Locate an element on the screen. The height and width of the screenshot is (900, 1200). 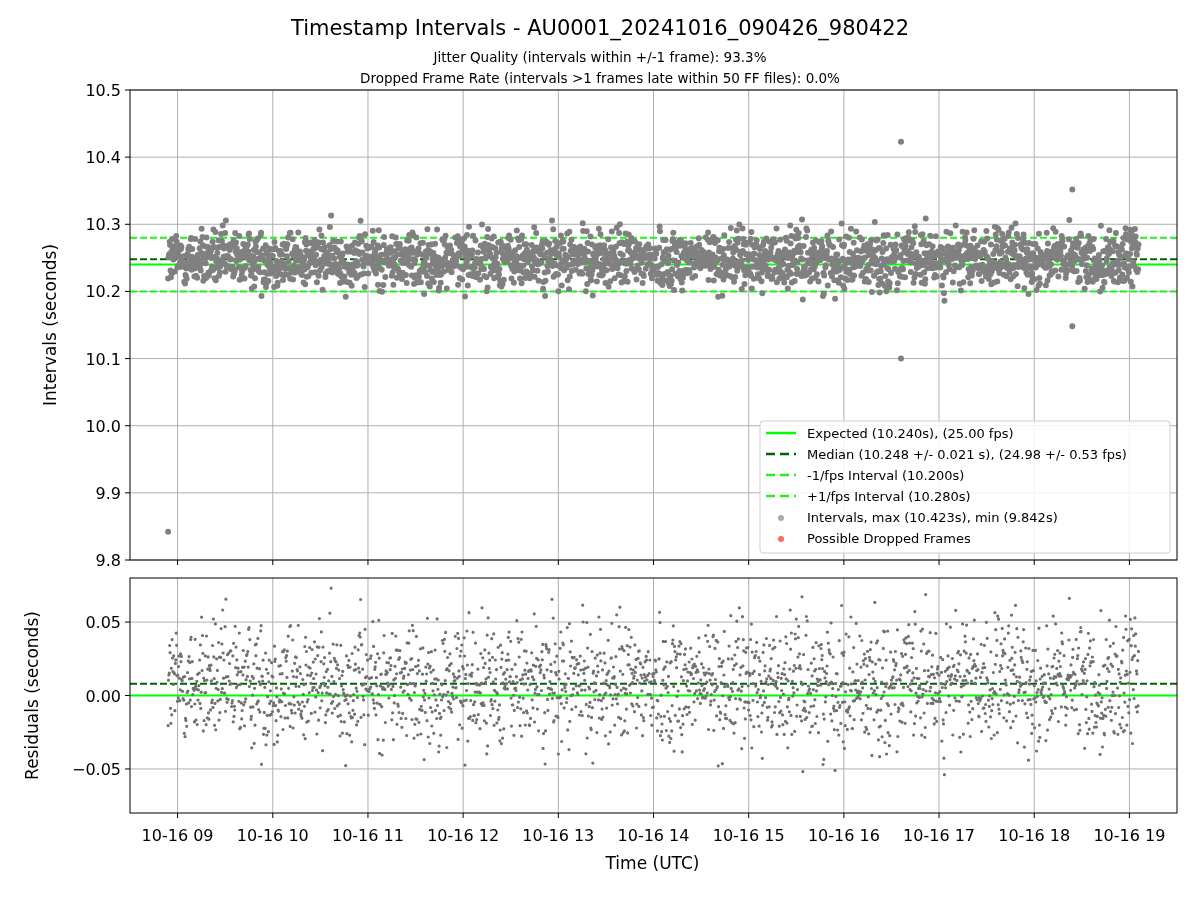
chart-subtitle: Dropped Frame Rate (intervals >1 frames late within 50 FF files): 0.0% is located at coordinates (600, 78).